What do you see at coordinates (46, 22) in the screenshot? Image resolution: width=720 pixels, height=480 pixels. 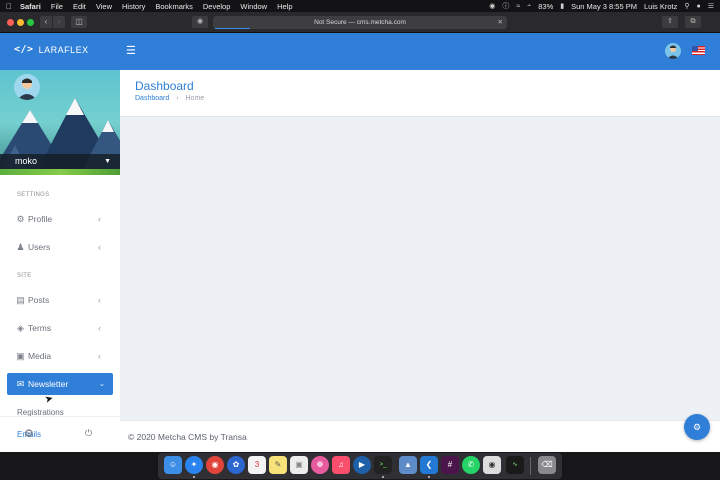 I see `back-button: ‹` at bounding box center [46, 22].